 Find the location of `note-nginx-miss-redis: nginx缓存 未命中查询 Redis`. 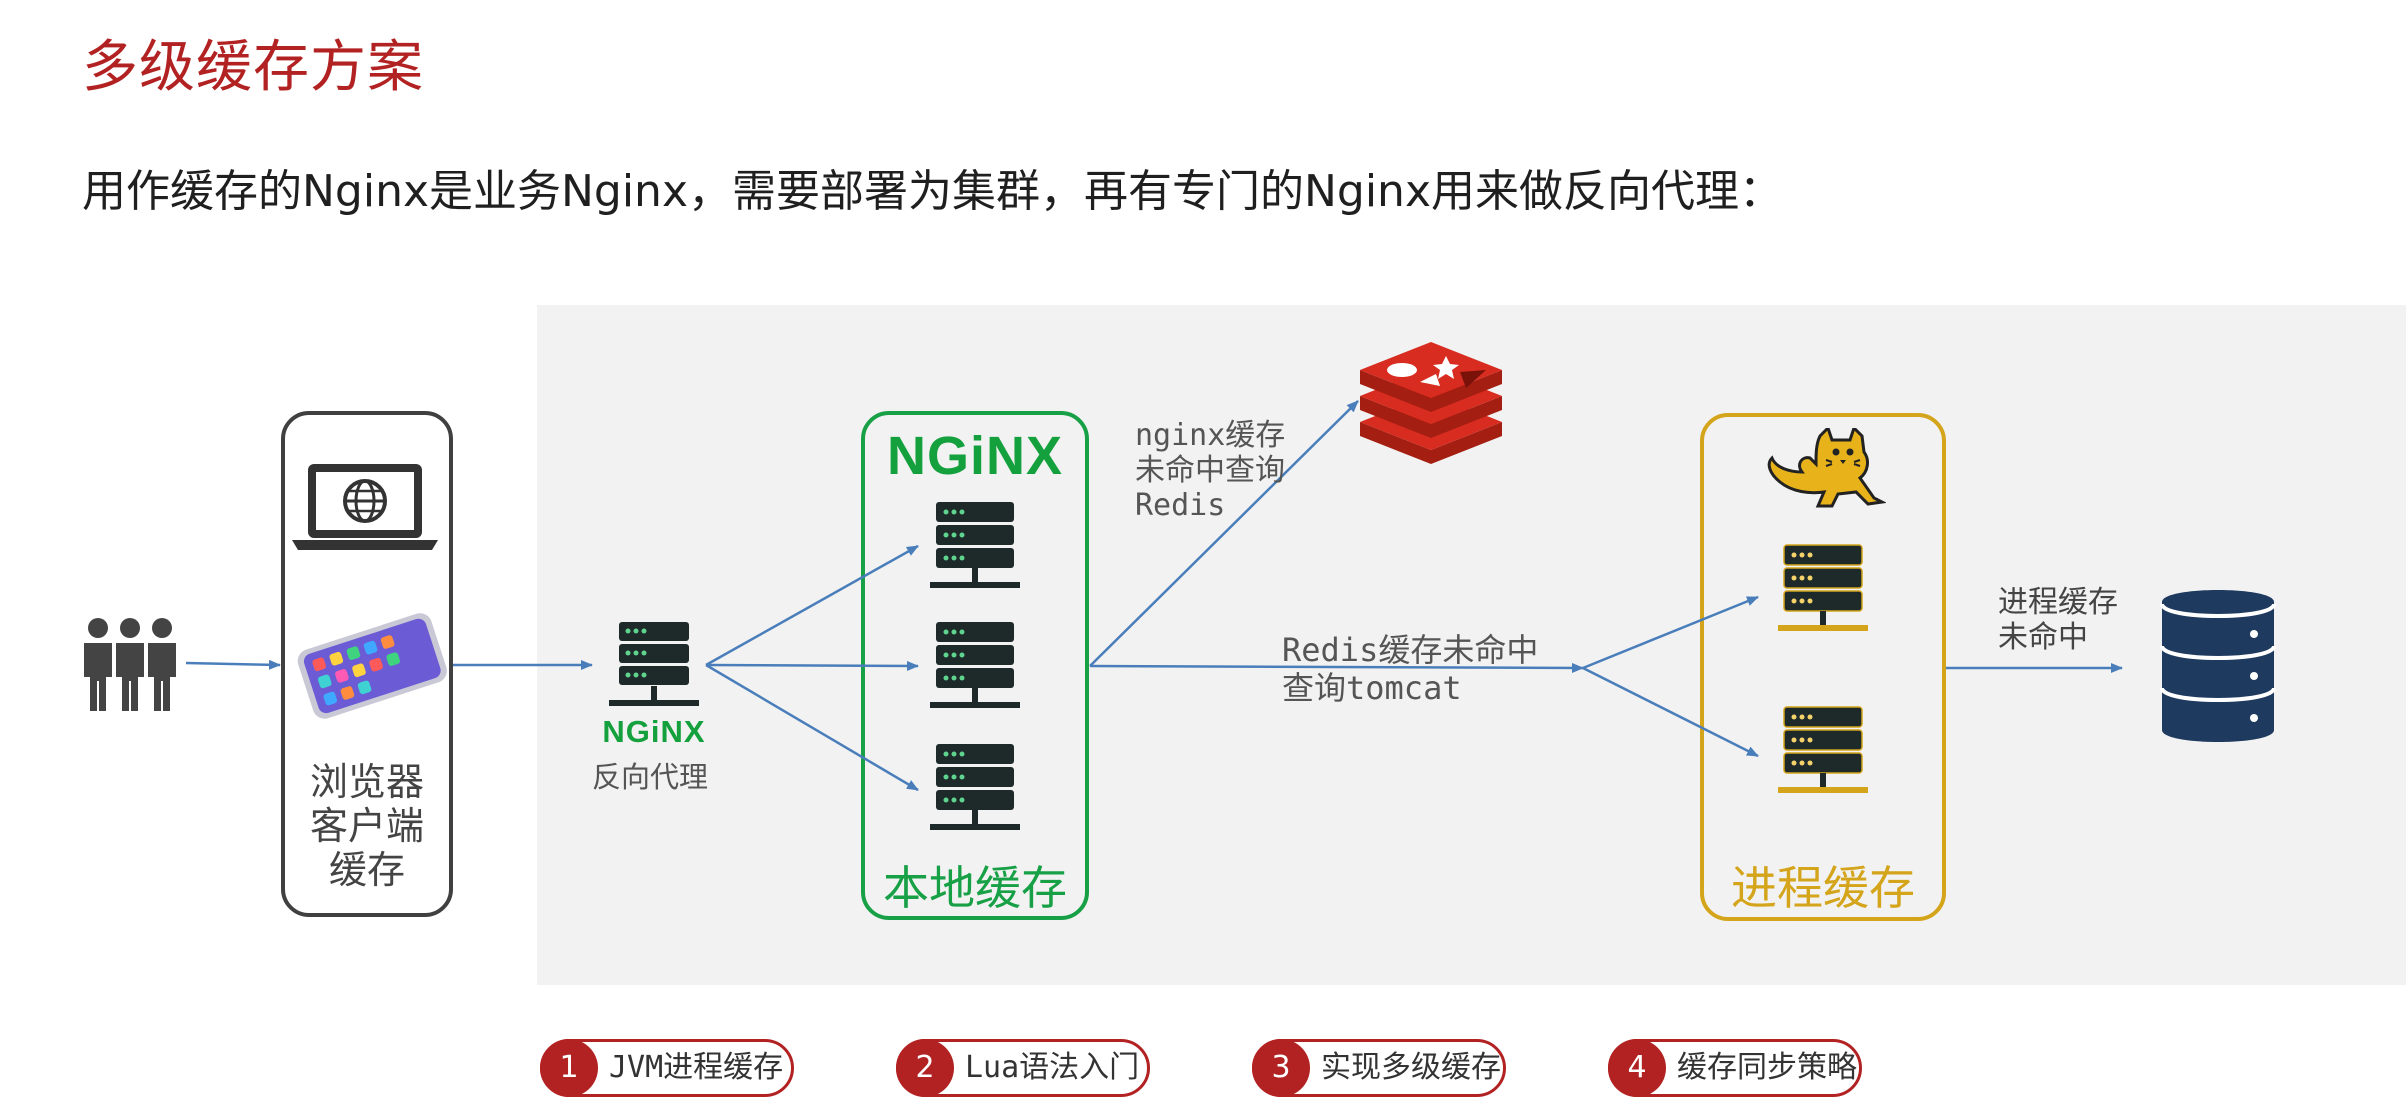

note-nginx-miss-redis: nginx缓存 未命中查询 Redis is located at coordinates (1210, 470).